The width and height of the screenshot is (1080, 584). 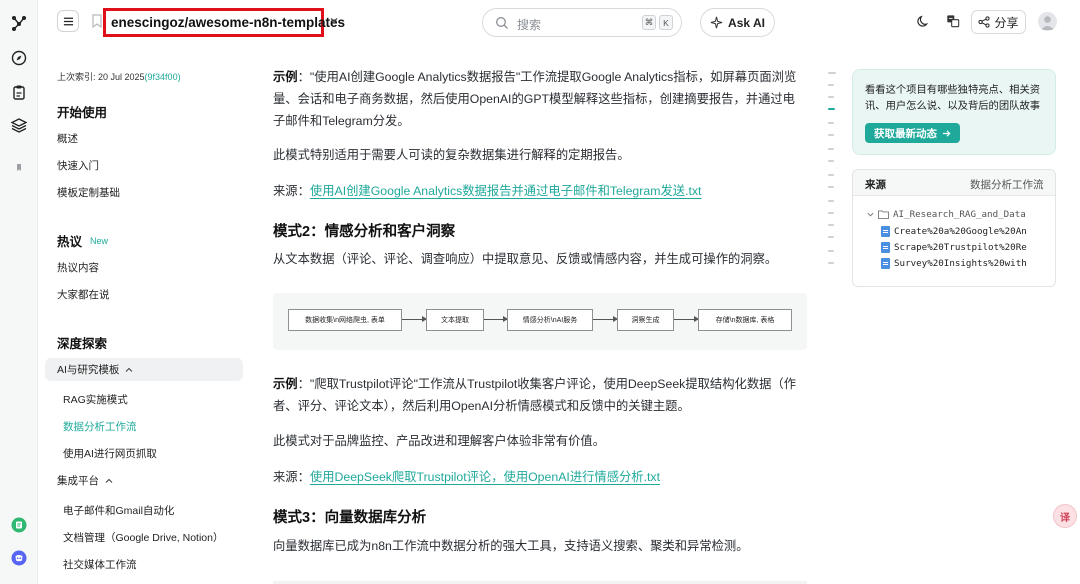 I want to click on get-latest-button: 获取最新动态, so click(x=912, y=133).